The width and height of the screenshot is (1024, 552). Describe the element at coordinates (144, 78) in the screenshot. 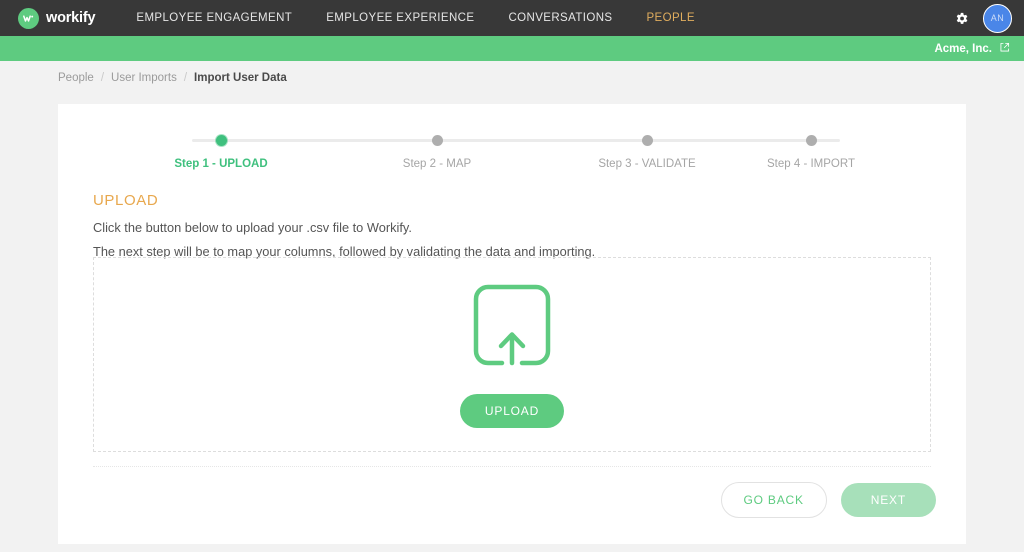

I see `breadcrumb-item-user-imports: User Imports` at that location.